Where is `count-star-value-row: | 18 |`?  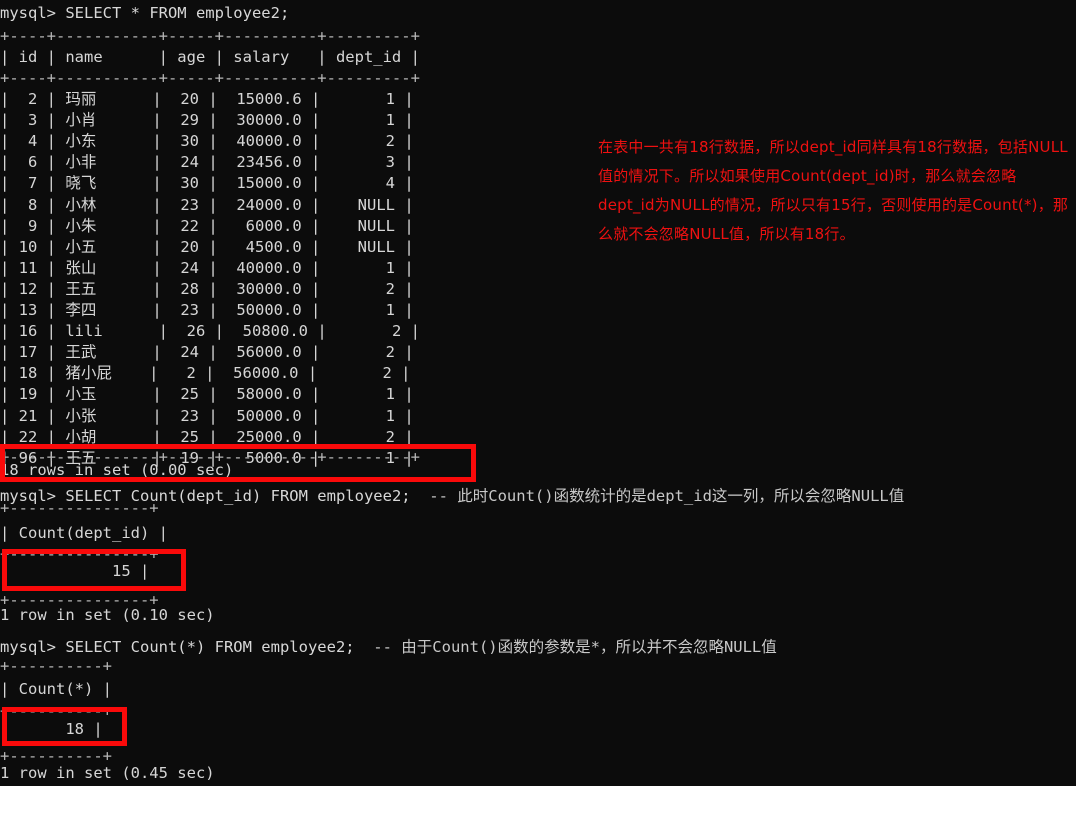
count-star-value-row: | 18 | is located at coordinates (51, 729).